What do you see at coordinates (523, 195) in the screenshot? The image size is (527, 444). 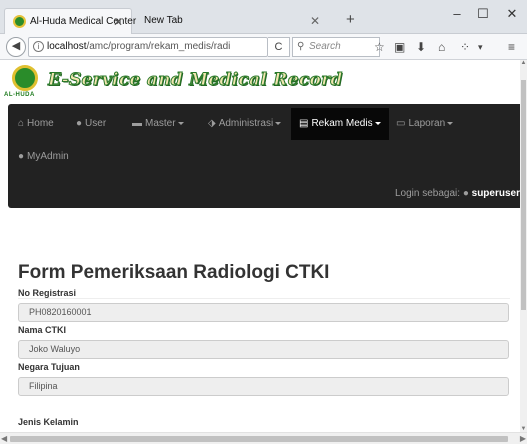 I see `vertical-scroll-thumb` at bounding box center [523, 195].